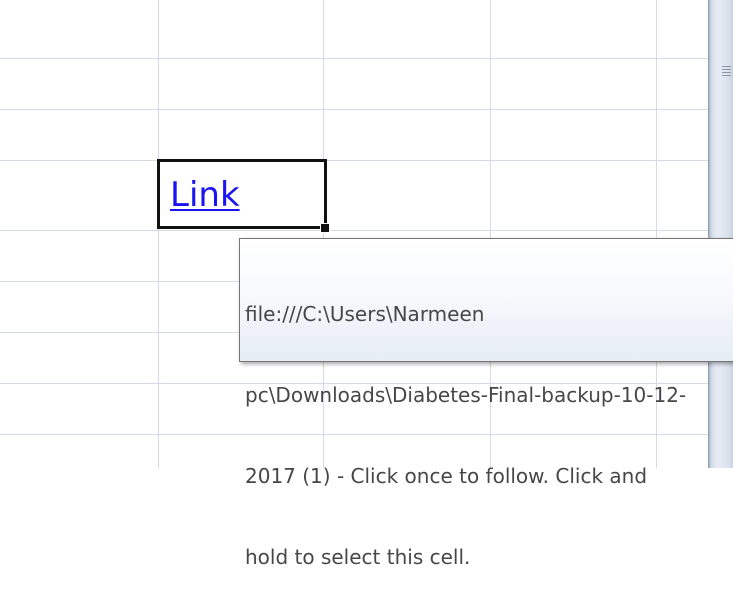 The height and width of the screenshot is (598, 733). I want to click on tooltip-line: file:///C:\Users\Narmeen, so click(365, 314).